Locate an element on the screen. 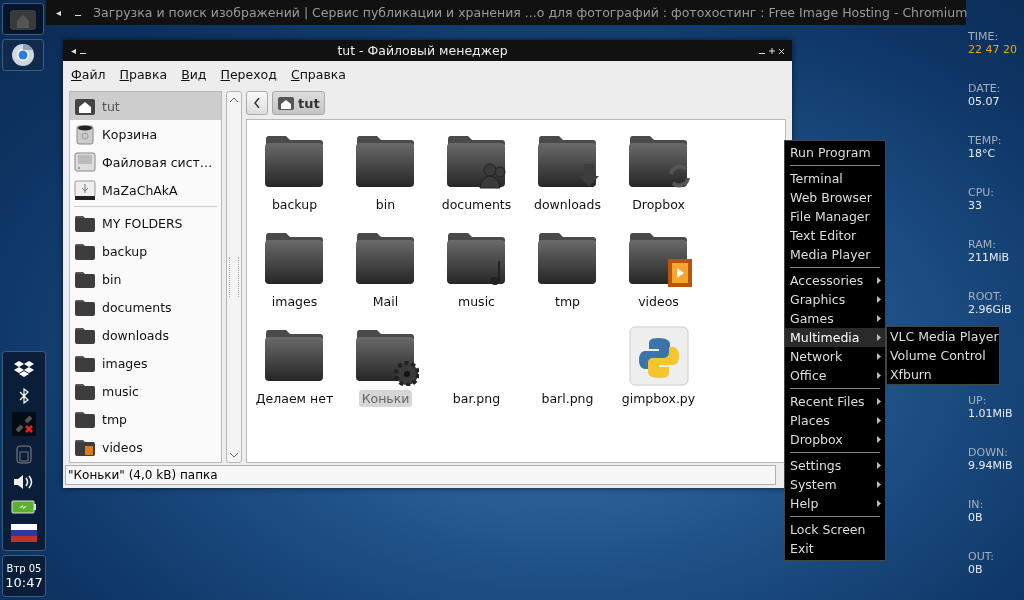 This screenshot has height=600, width=1024. menu-item: Text Editor is located at coordinates (835, 235).